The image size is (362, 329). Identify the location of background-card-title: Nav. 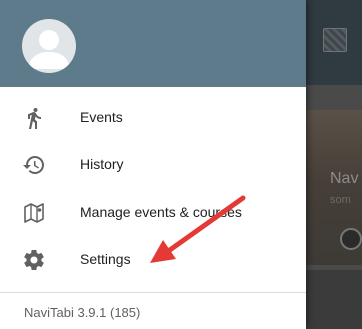
(344, 178).